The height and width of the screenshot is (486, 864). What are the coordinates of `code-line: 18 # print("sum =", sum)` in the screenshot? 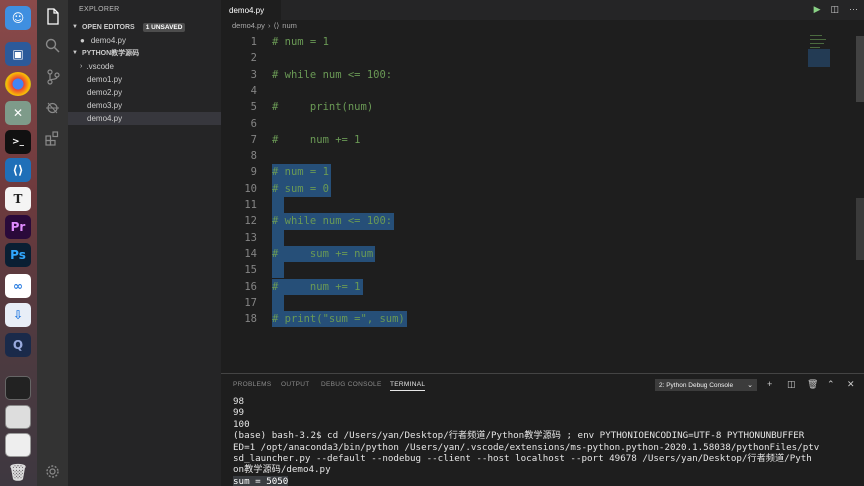 It's located at (513, 319).